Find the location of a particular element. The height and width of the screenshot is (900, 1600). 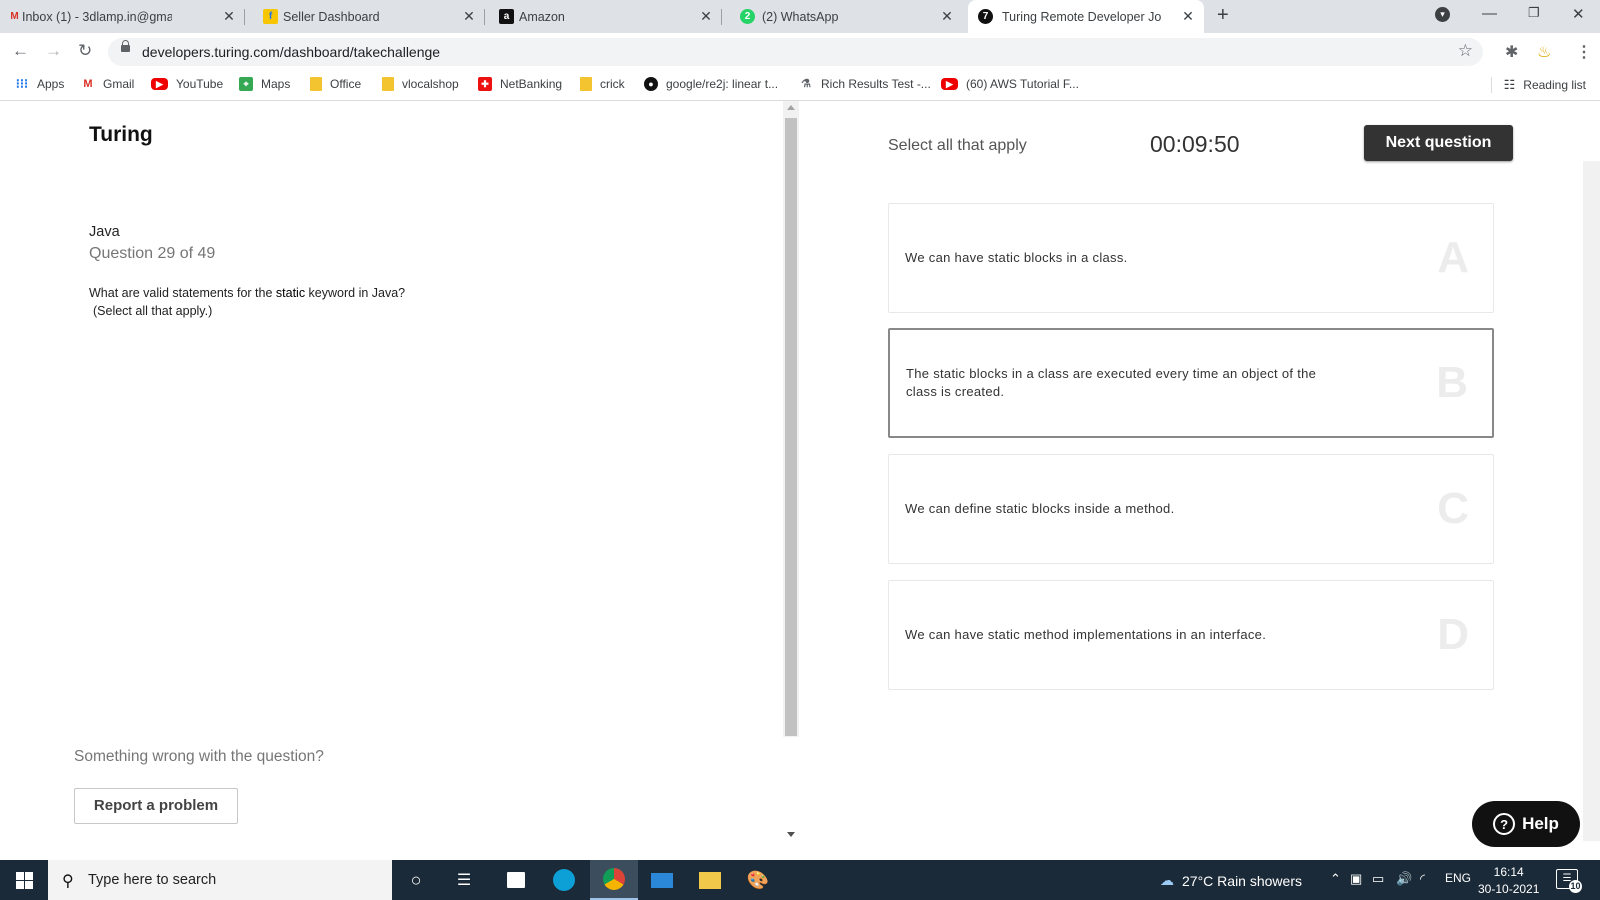

search-icon: ⚲ is located at coordinates (68, 881).